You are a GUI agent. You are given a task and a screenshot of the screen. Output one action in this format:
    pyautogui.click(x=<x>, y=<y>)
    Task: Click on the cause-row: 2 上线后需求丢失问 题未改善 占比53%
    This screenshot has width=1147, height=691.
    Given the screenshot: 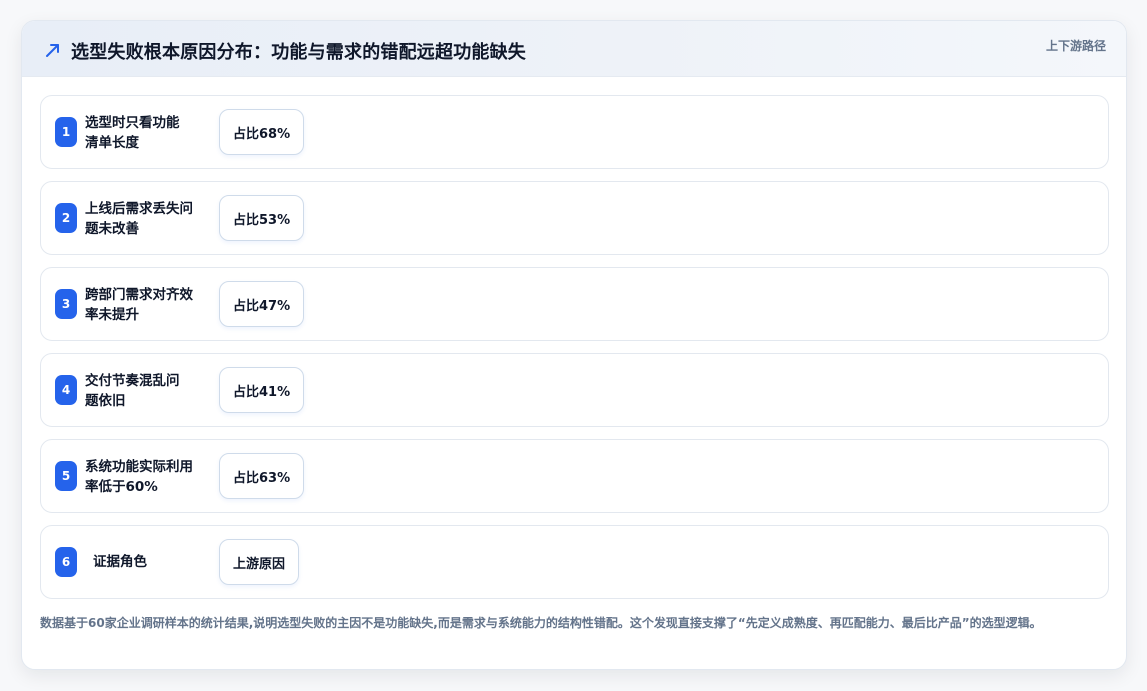 What is the action you would take?
    pyautogui.click(x=574, y=218)
    